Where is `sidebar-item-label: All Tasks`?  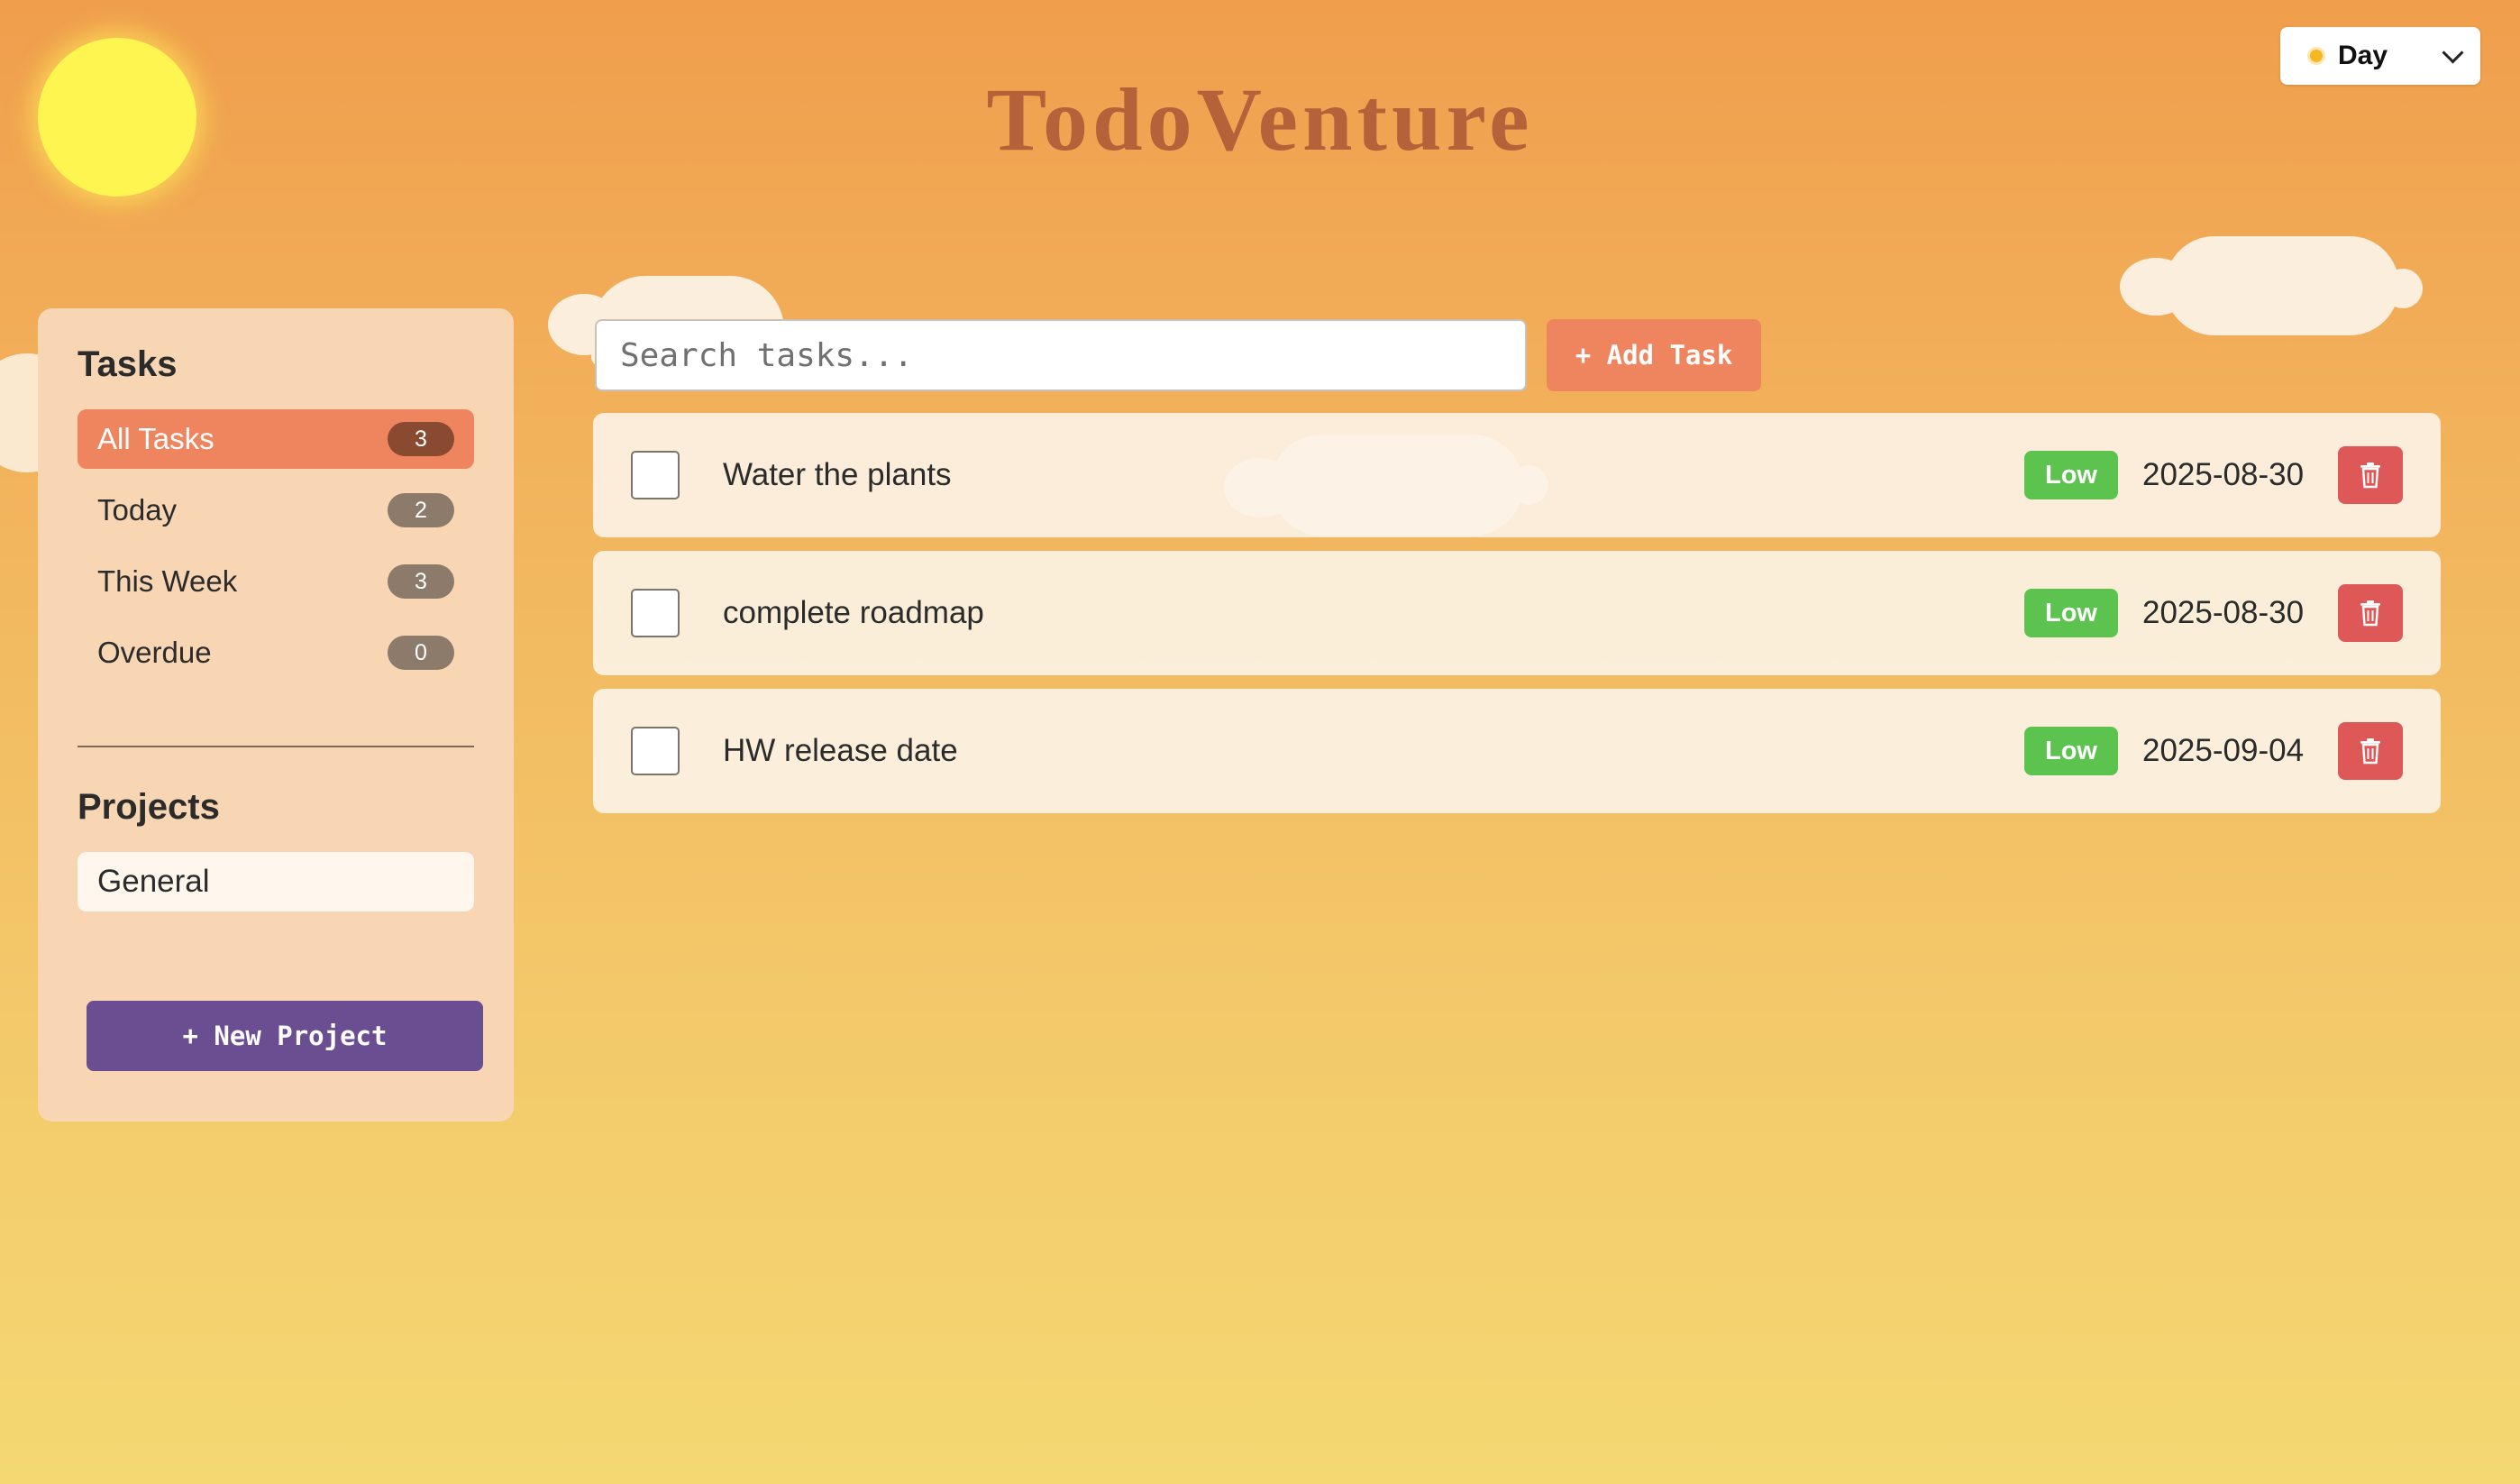
sidebar-item-label: All Tasks is located at coordinates (156, 438).